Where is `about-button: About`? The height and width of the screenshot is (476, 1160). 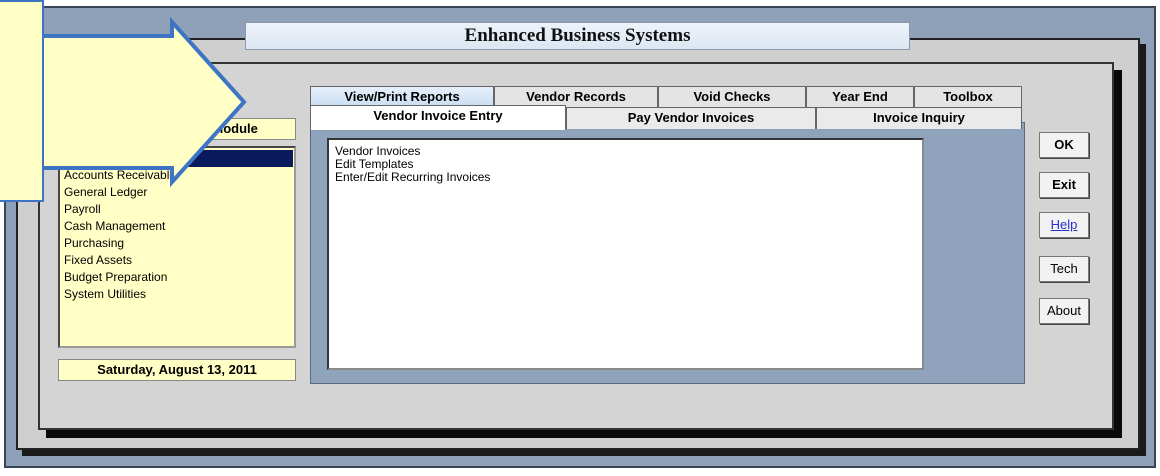 about-button: About is located at coordinates (1064, 311).